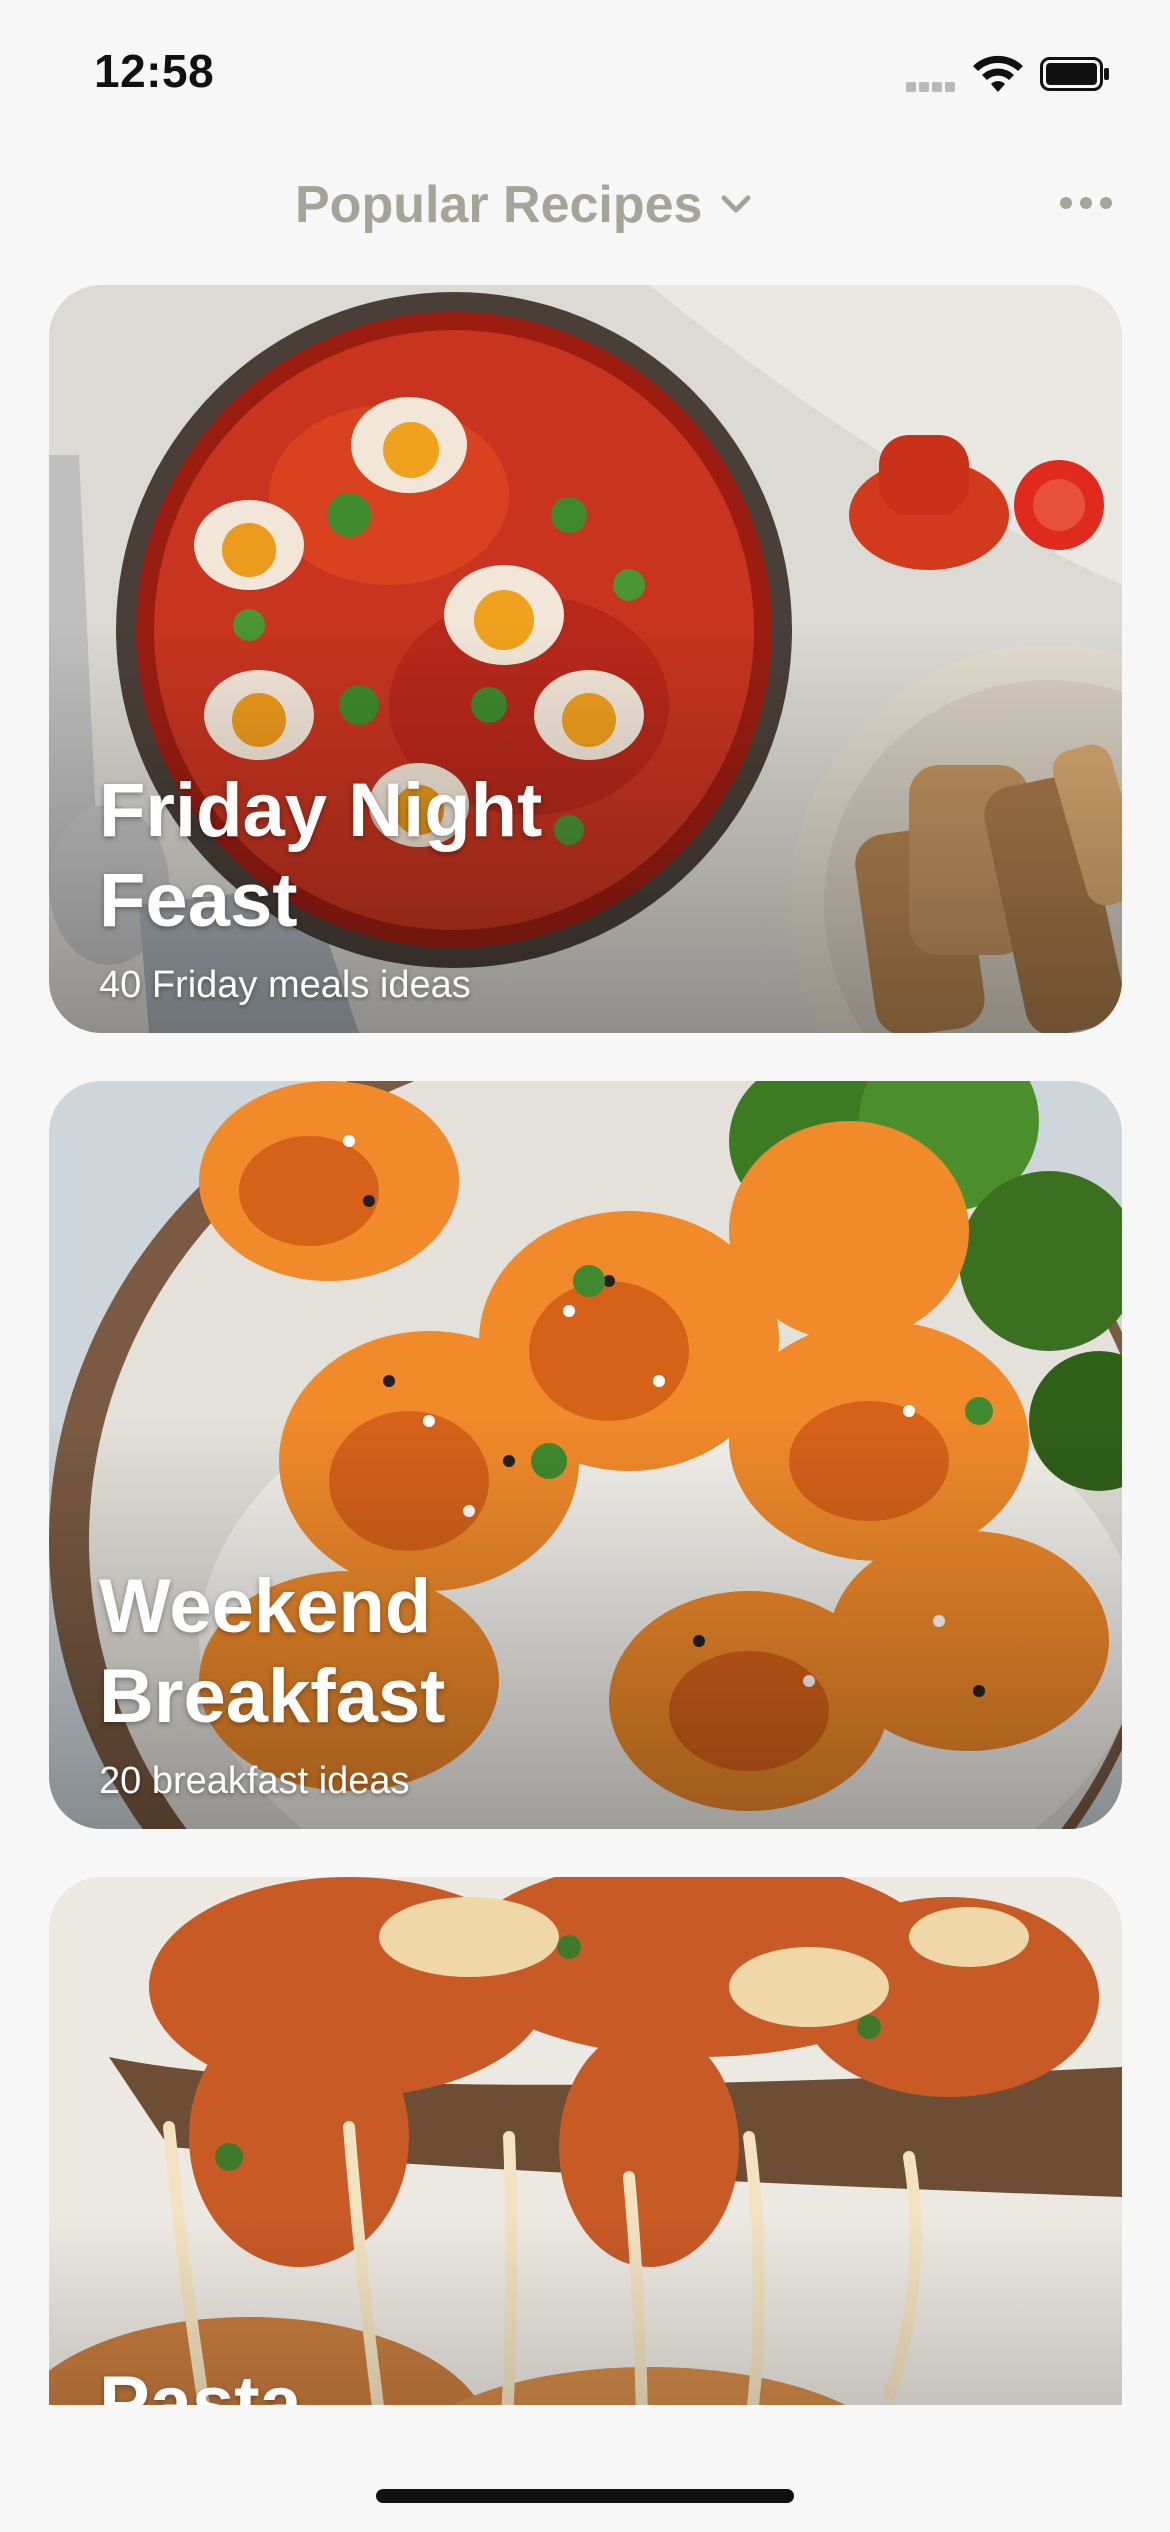 Image resolution: width=1170 pixels, height=2532 pixels. Describe the element at coordinates (154, 71) in the screenshot. I see `status-time: 12:58` at that location.